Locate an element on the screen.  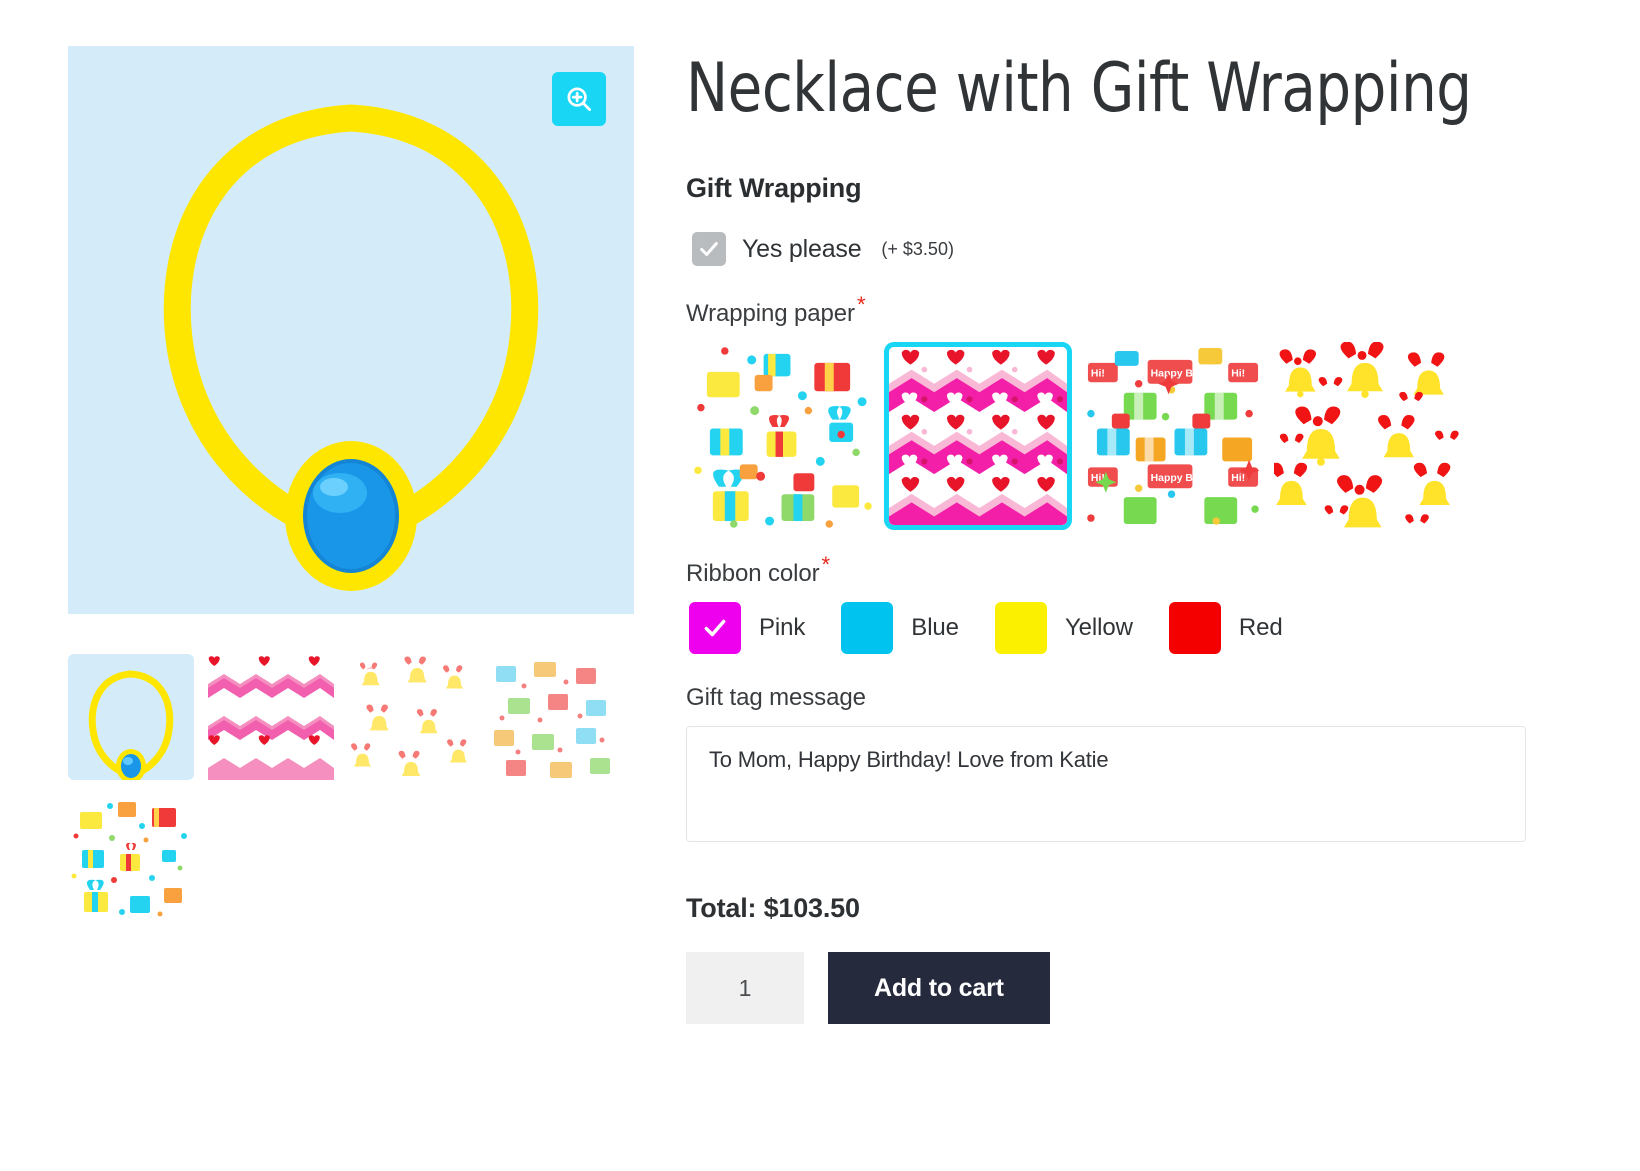
gift-boxes-confetti-thumb-icon is located at coordinates (131, 855).